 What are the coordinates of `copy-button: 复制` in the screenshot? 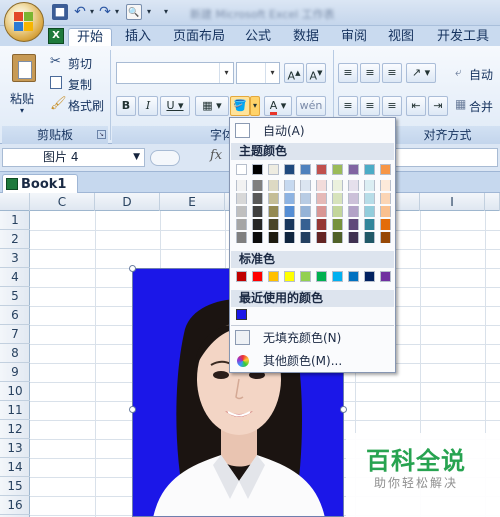 It's located at (75, 84).